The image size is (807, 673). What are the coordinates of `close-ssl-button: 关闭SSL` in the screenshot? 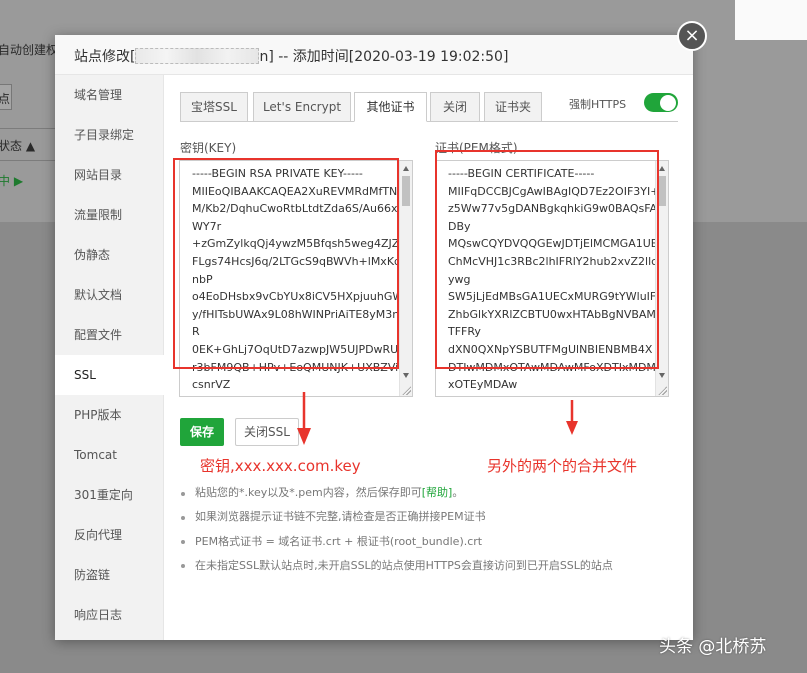 It's located at (267, 432).